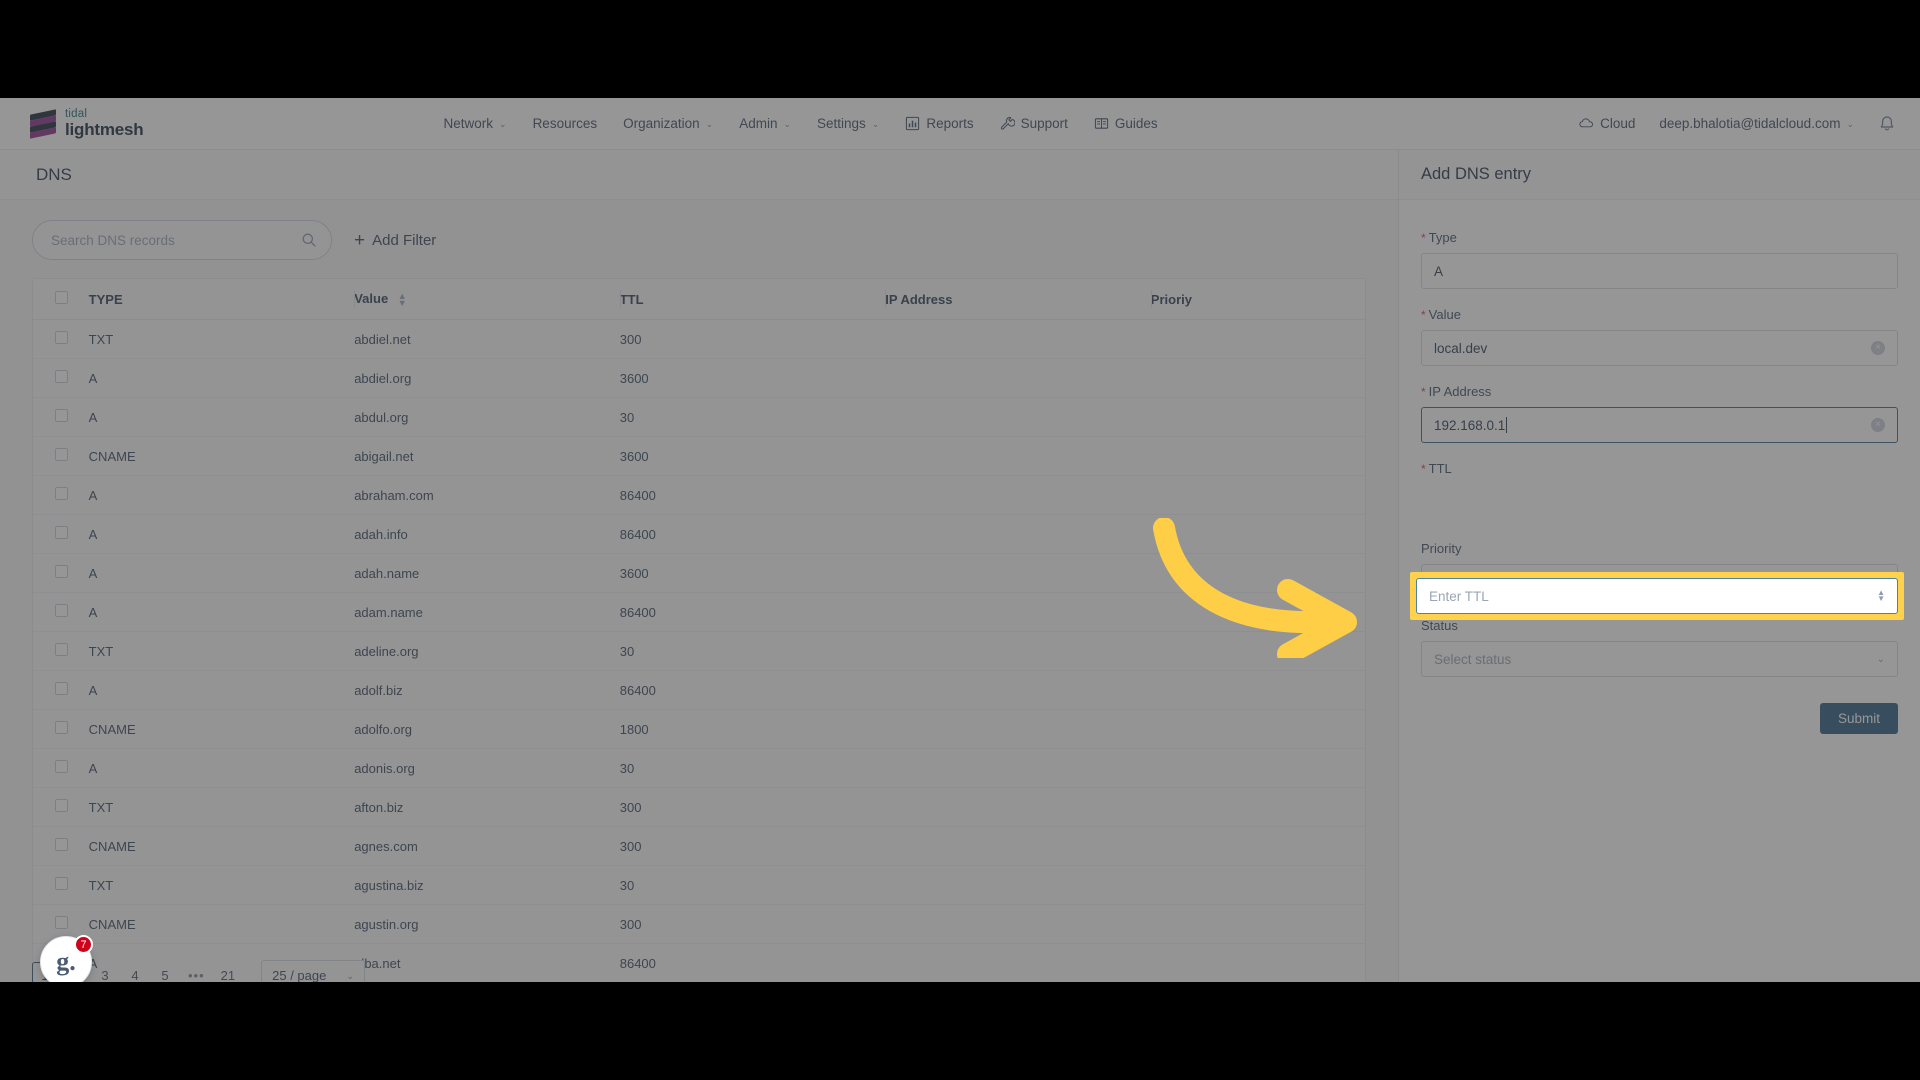  Describe the element at coordinates (1618, 123) in the screenshot. I see `nav-label: Cloud` at that location.